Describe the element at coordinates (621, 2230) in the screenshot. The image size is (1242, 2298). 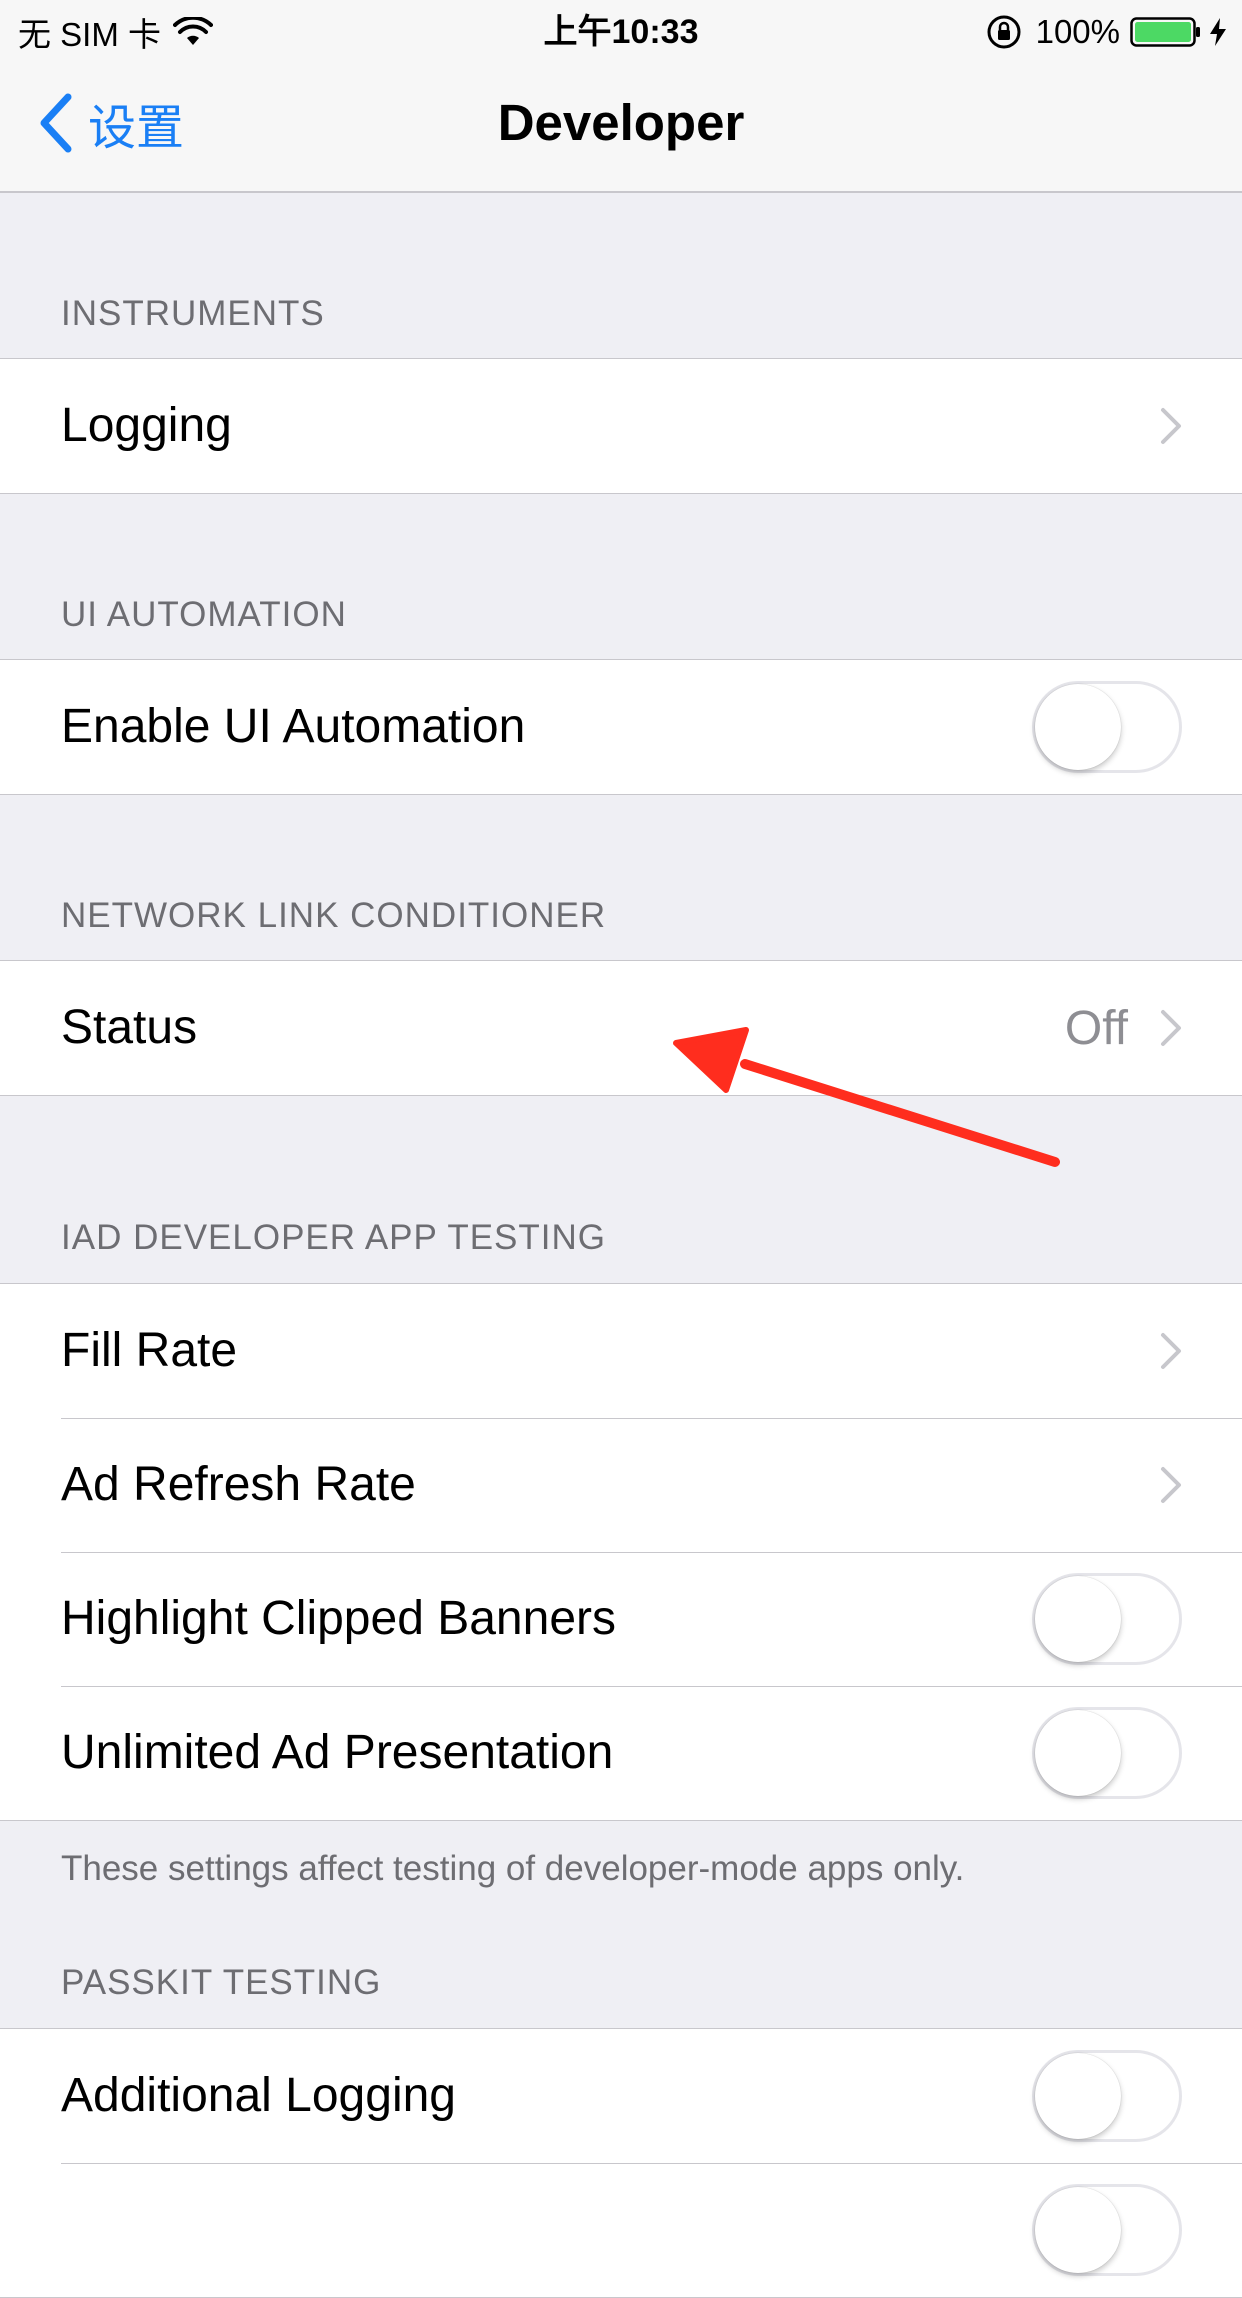
I see `cell-passkit-second` at that location.